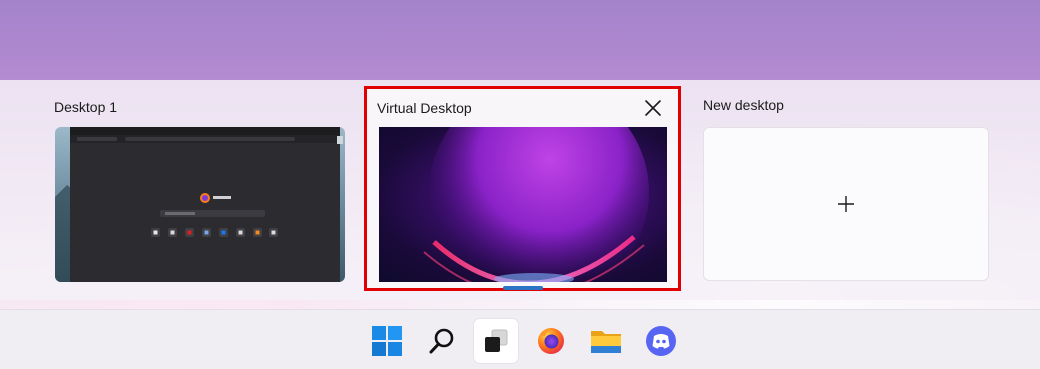 Image resolution: width=1040 pixels, height=369 pixels. I want to click on desktop-1-preview, so click(200, 204).